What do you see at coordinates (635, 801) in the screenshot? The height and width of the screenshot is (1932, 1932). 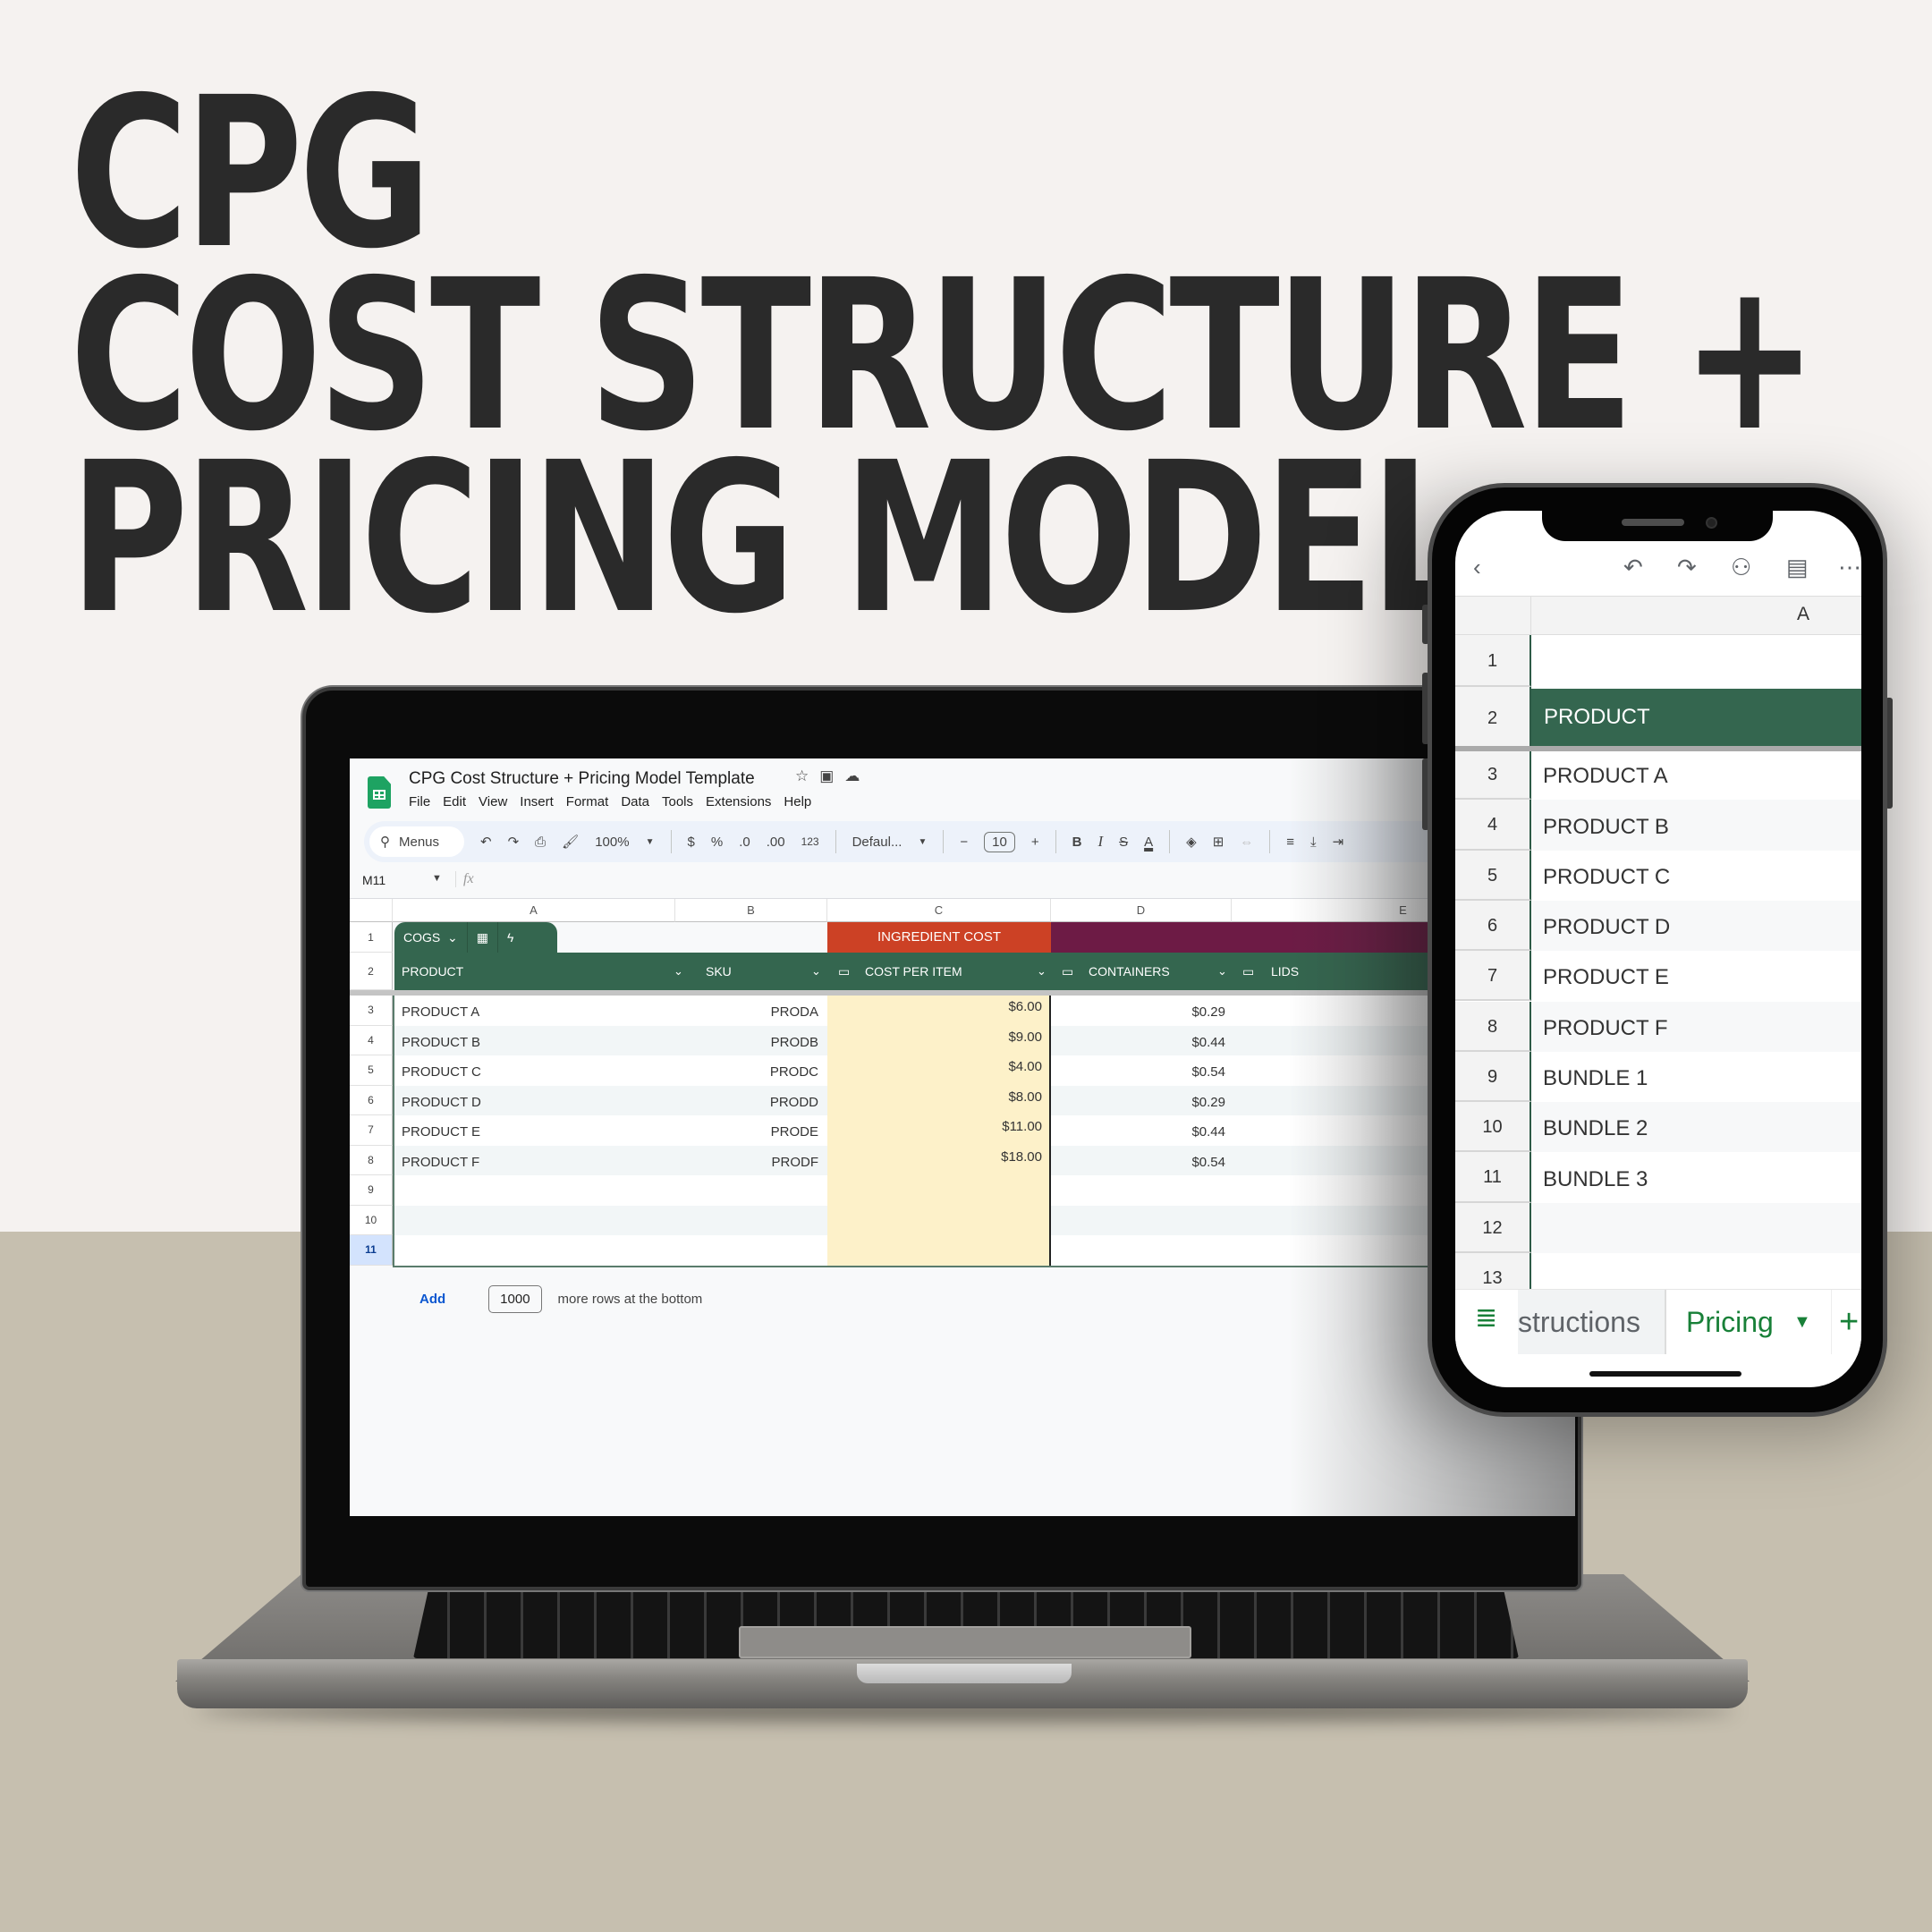 I see `menu-data: Data` at bounding box center [635, 801].